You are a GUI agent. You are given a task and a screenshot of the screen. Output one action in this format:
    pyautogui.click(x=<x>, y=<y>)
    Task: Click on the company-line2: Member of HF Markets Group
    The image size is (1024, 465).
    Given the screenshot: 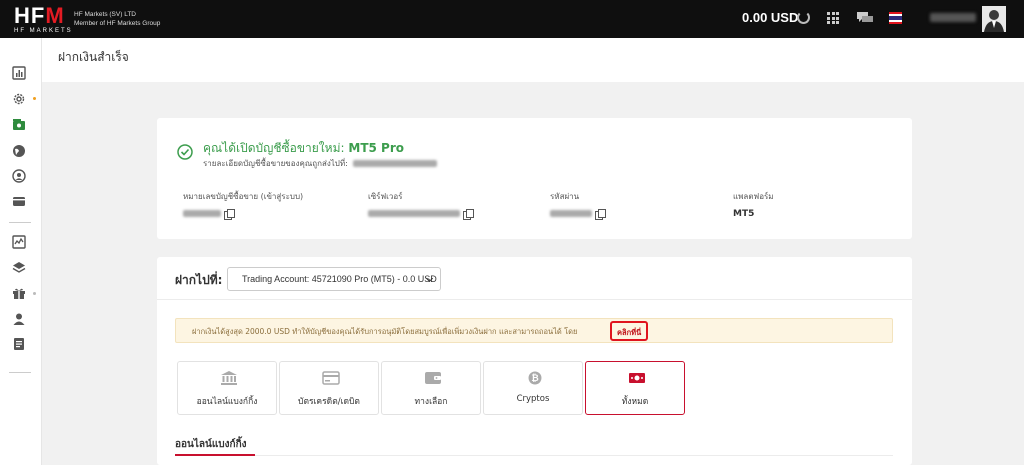 What is the action you would take?
    pyautogui.click(x=117, y=23)
    